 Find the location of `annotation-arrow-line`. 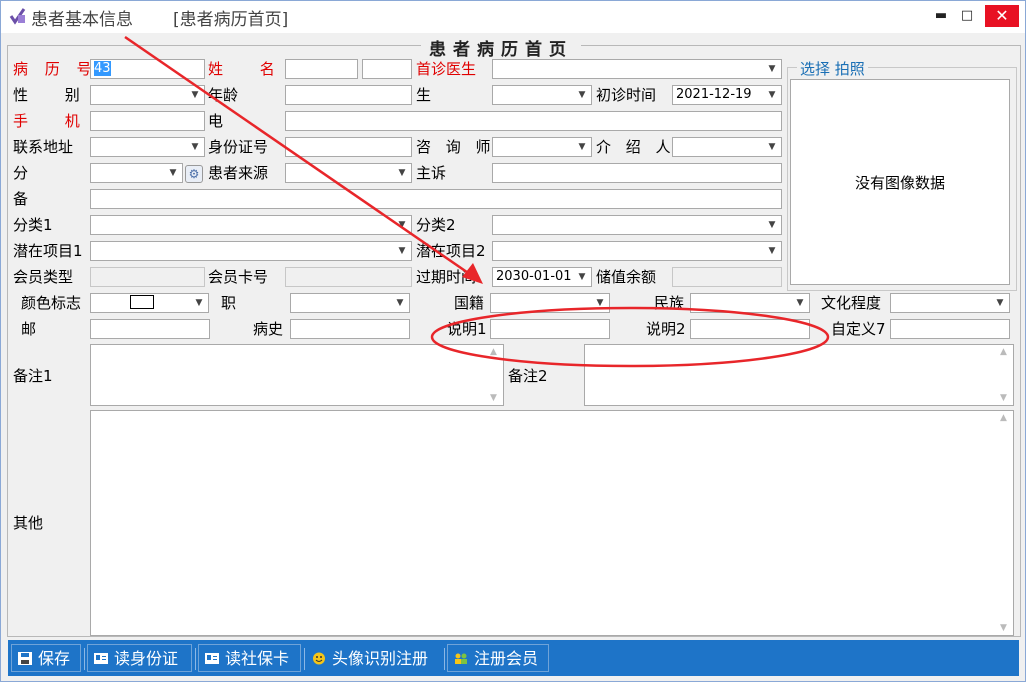

annotation-arrow-line is located at coordinates (301, 158).